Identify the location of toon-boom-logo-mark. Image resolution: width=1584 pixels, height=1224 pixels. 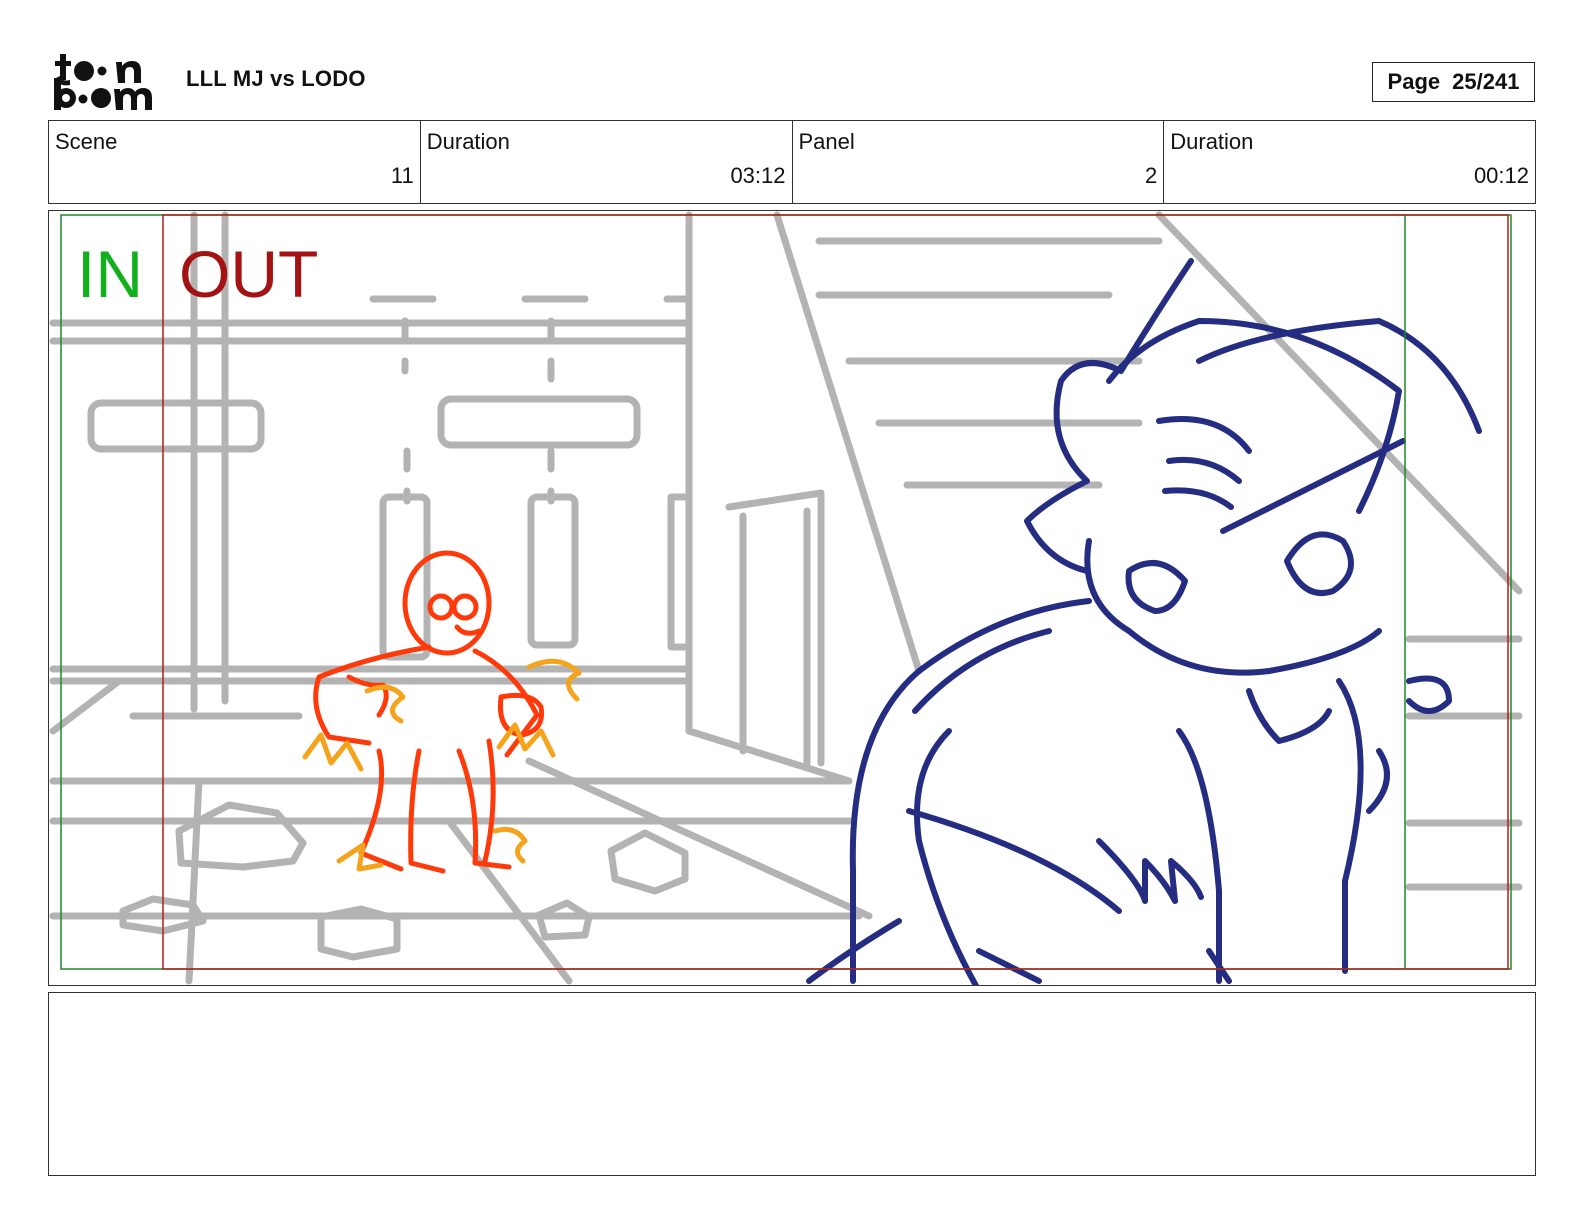
(103, 82).